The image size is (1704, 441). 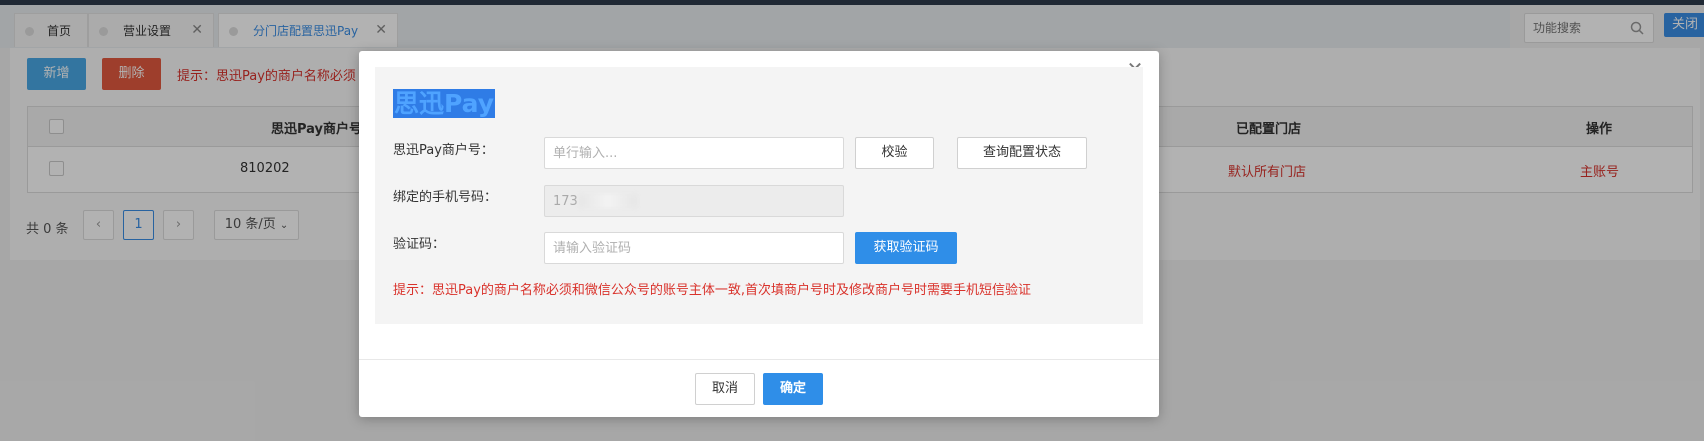 I want to click on phone-label: 绑定的手机号码：, so click(x=445, y=197).